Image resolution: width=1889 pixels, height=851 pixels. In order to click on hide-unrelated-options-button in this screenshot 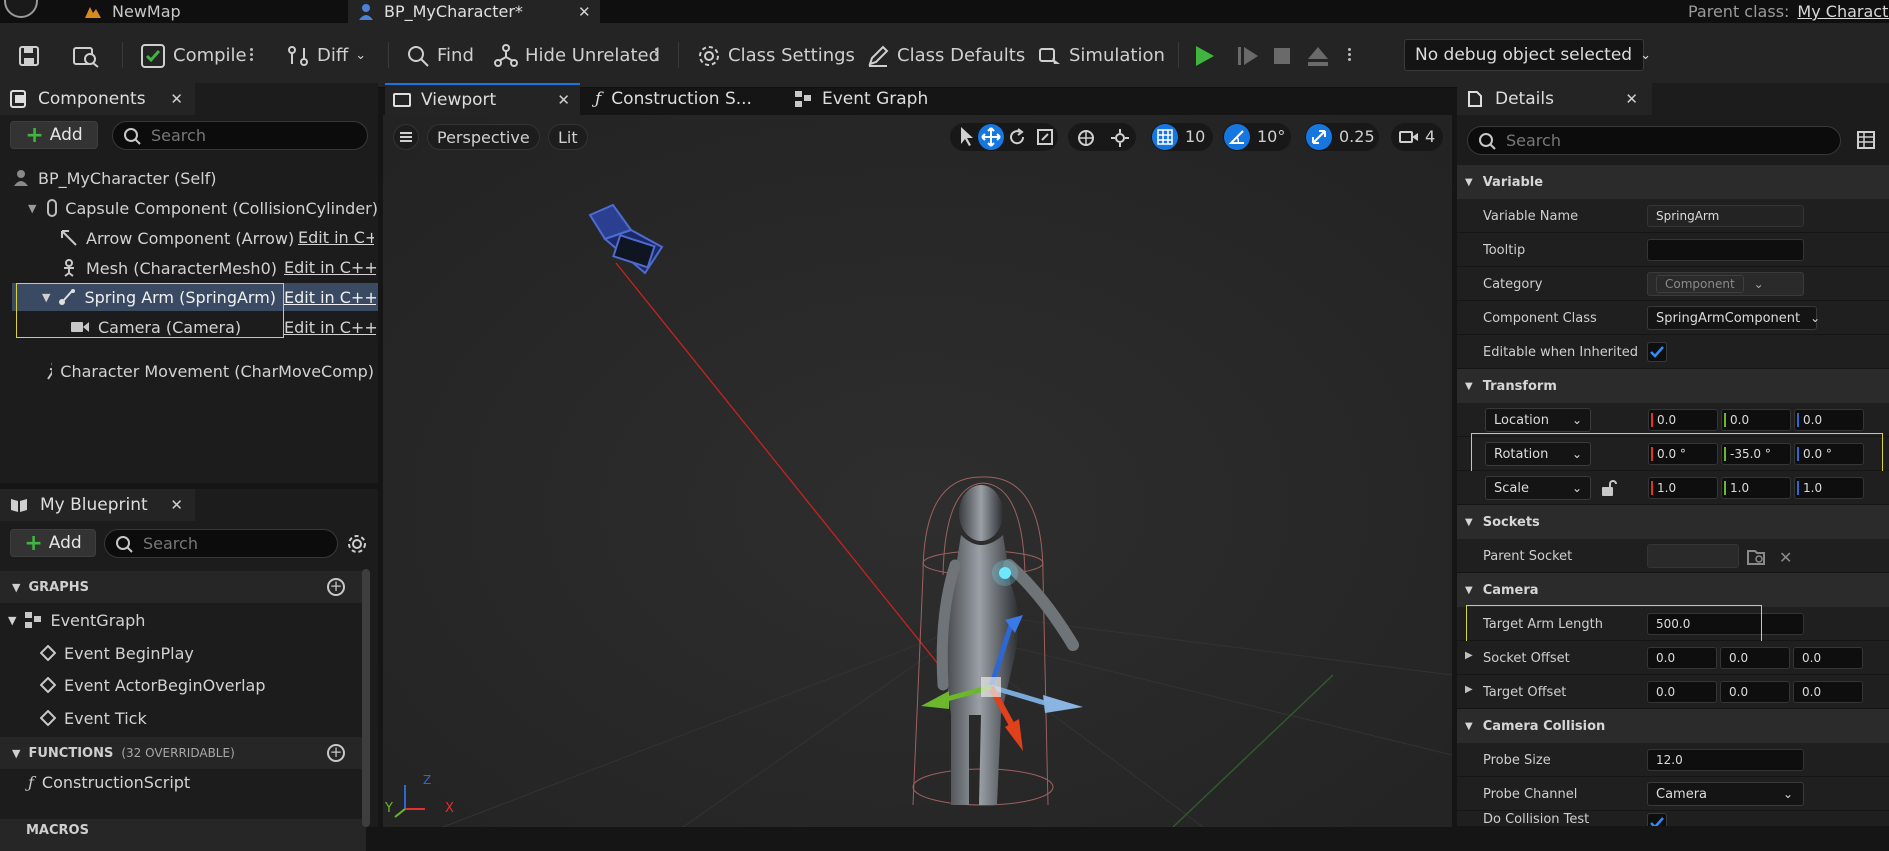, I will do `click(657, 55)`.